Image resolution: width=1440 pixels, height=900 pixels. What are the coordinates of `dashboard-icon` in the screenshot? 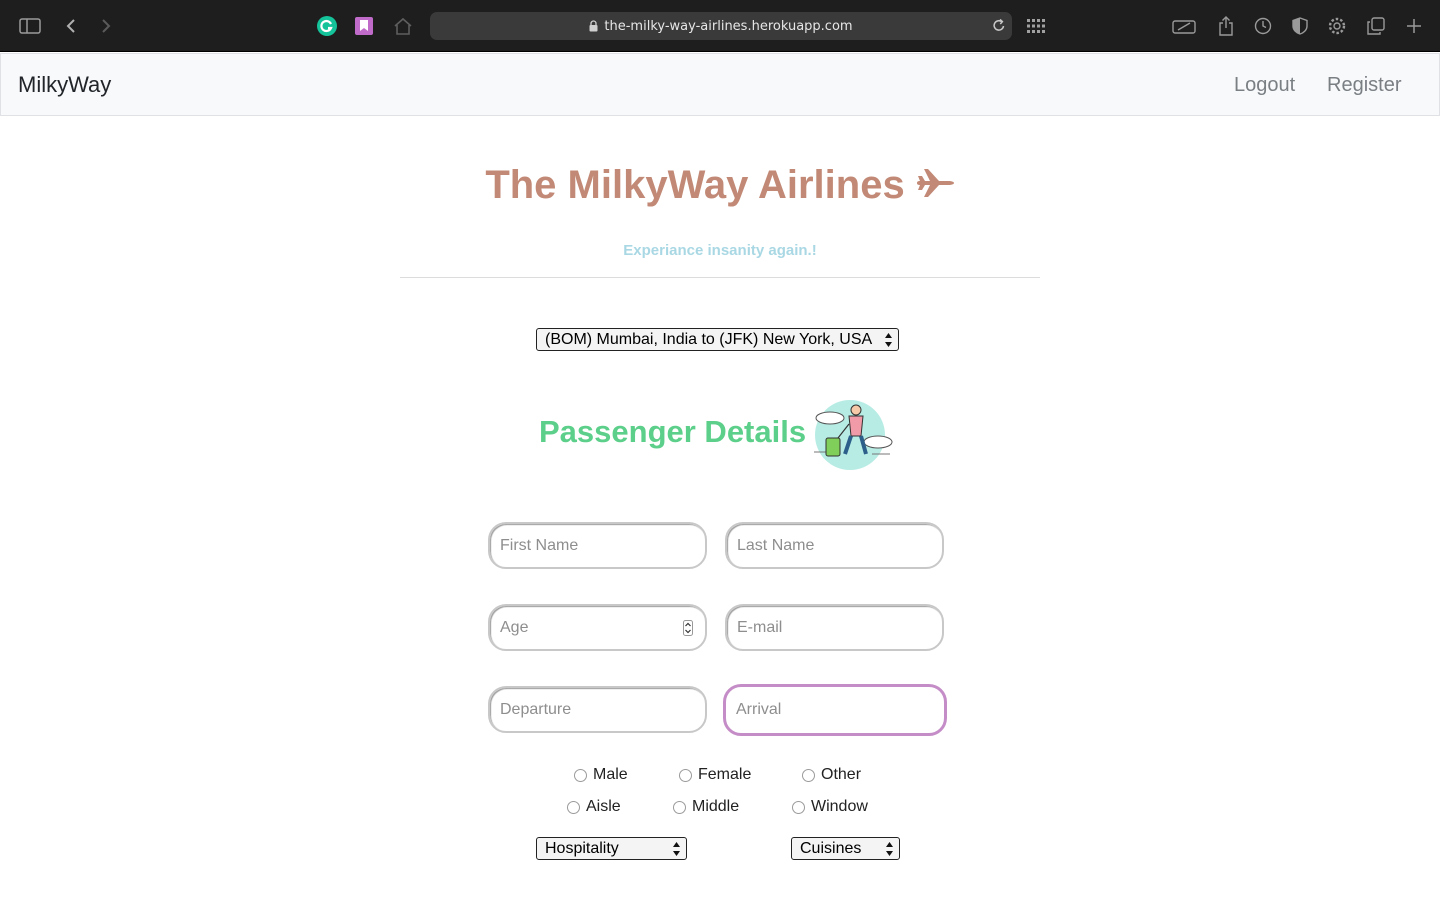 It's located at (1184, 26).